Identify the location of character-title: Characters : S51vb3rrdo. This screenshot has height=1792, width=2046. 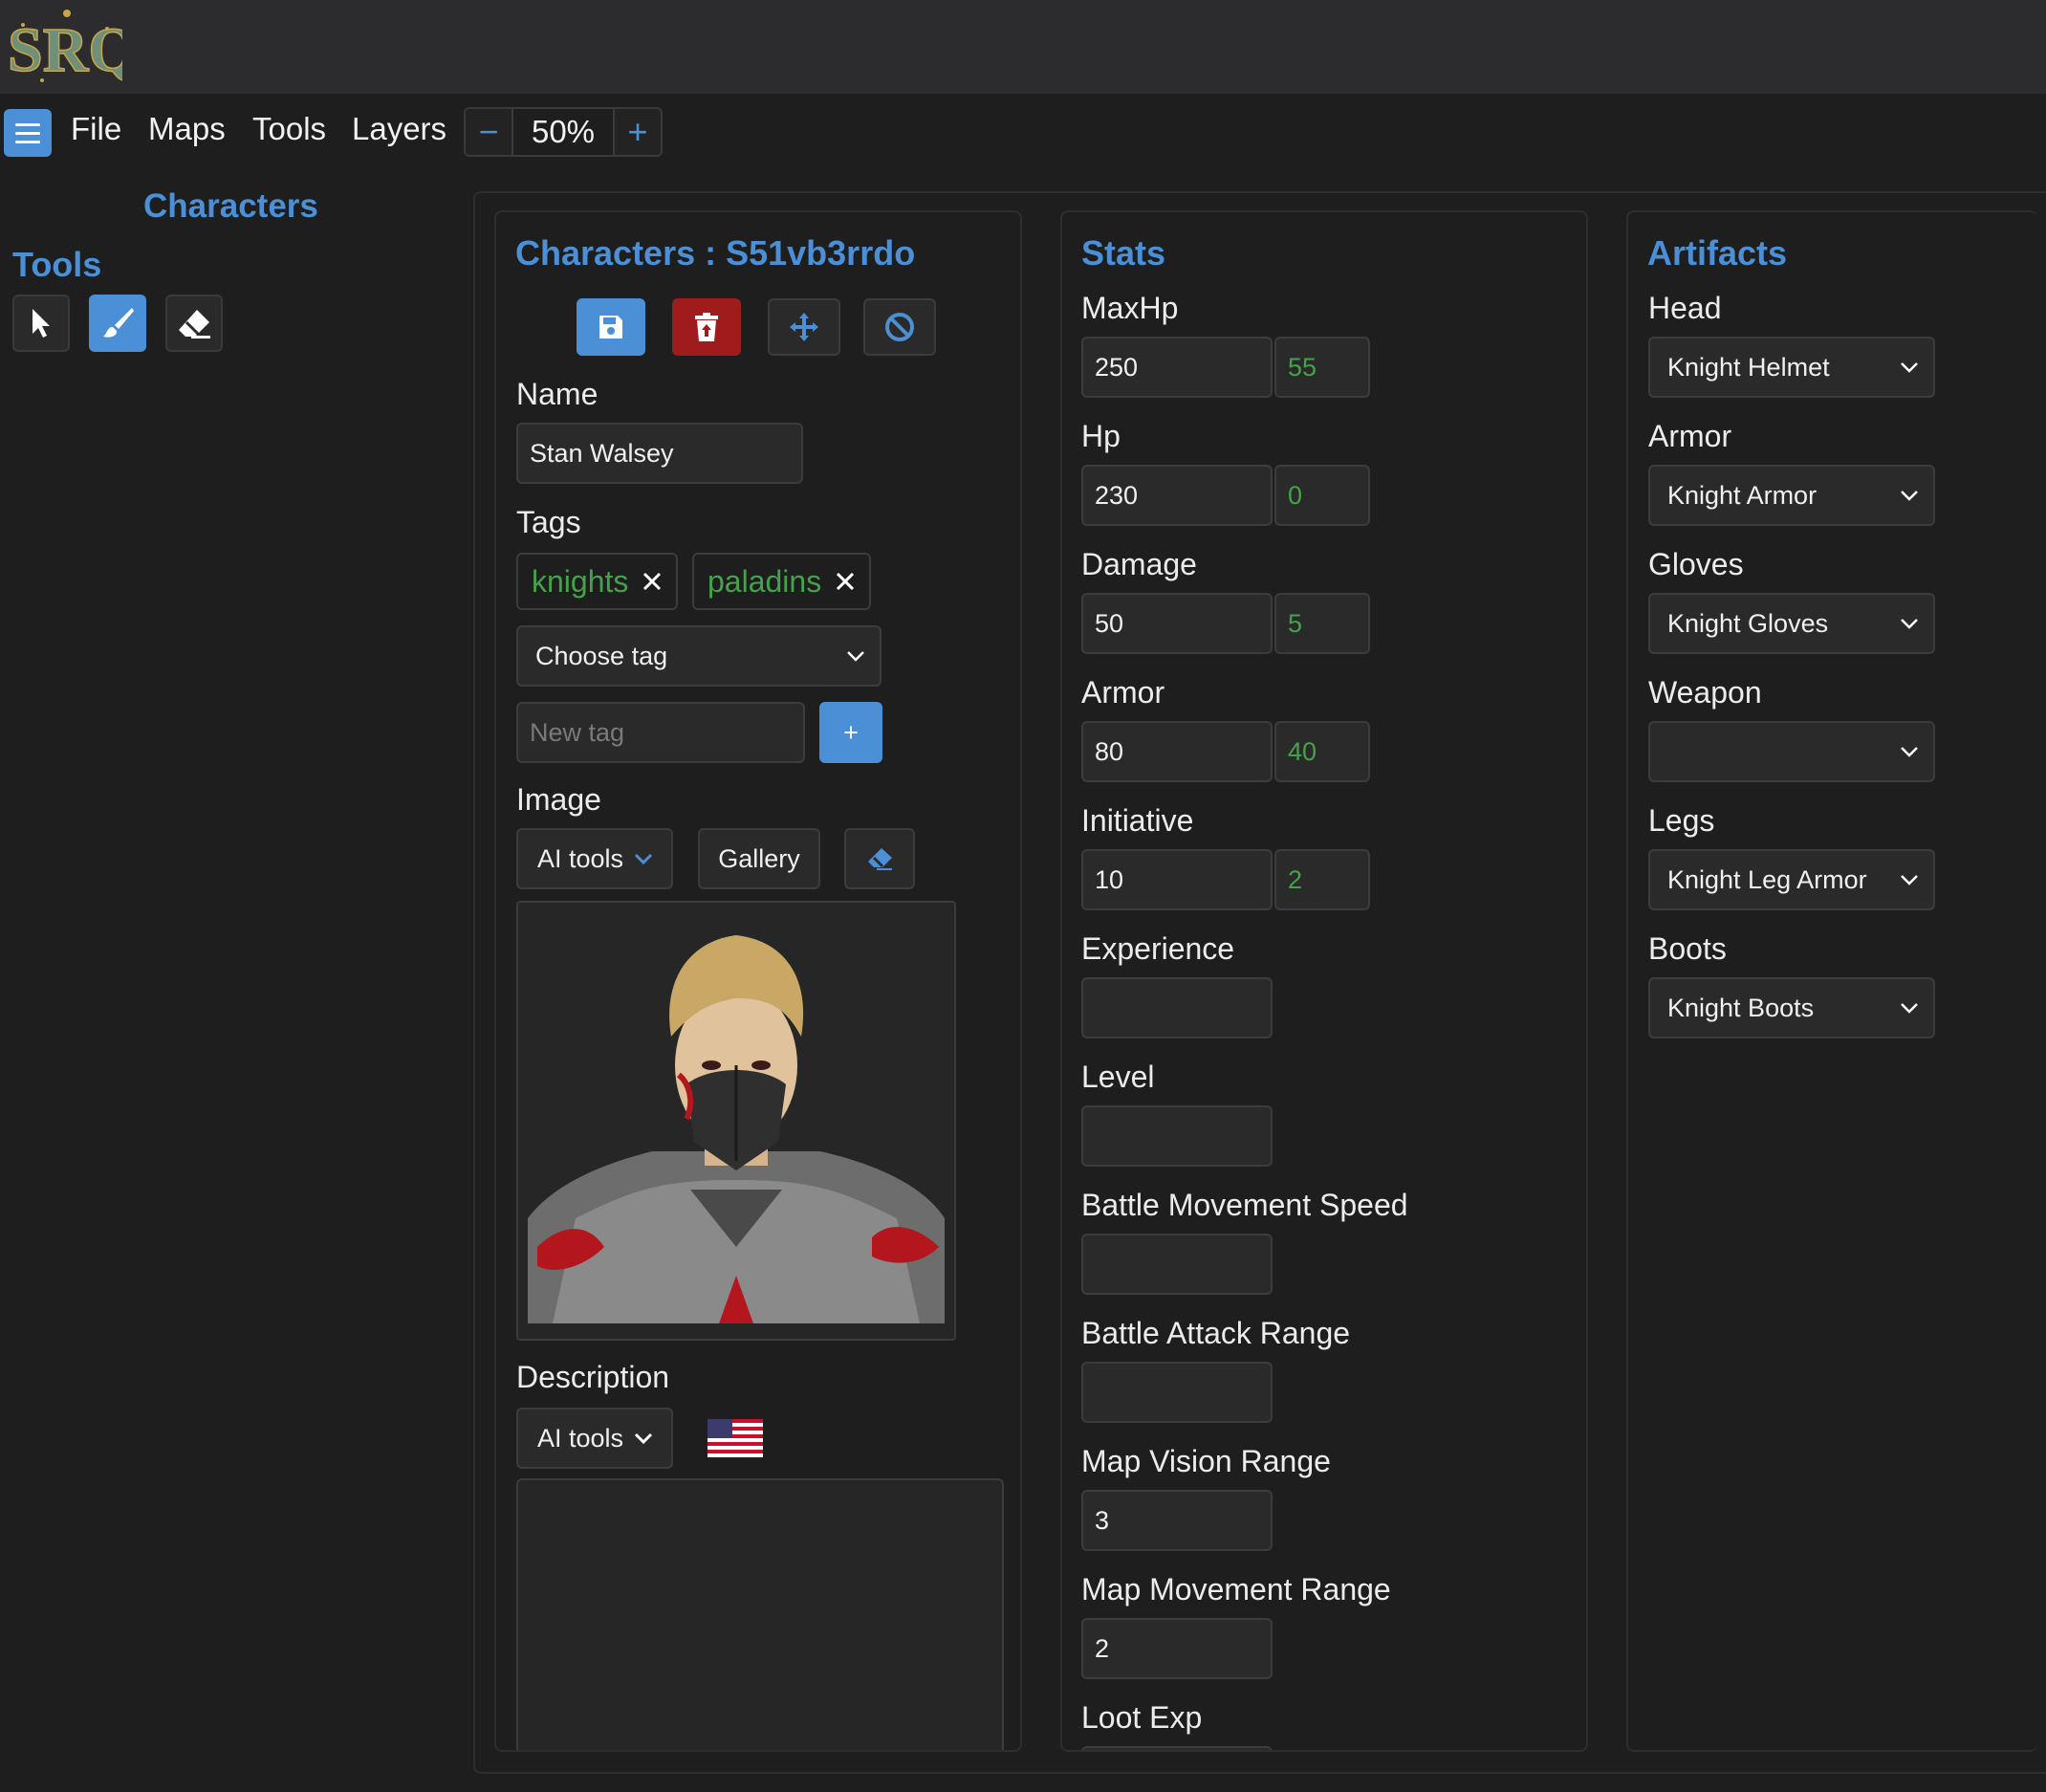
(715, 253).